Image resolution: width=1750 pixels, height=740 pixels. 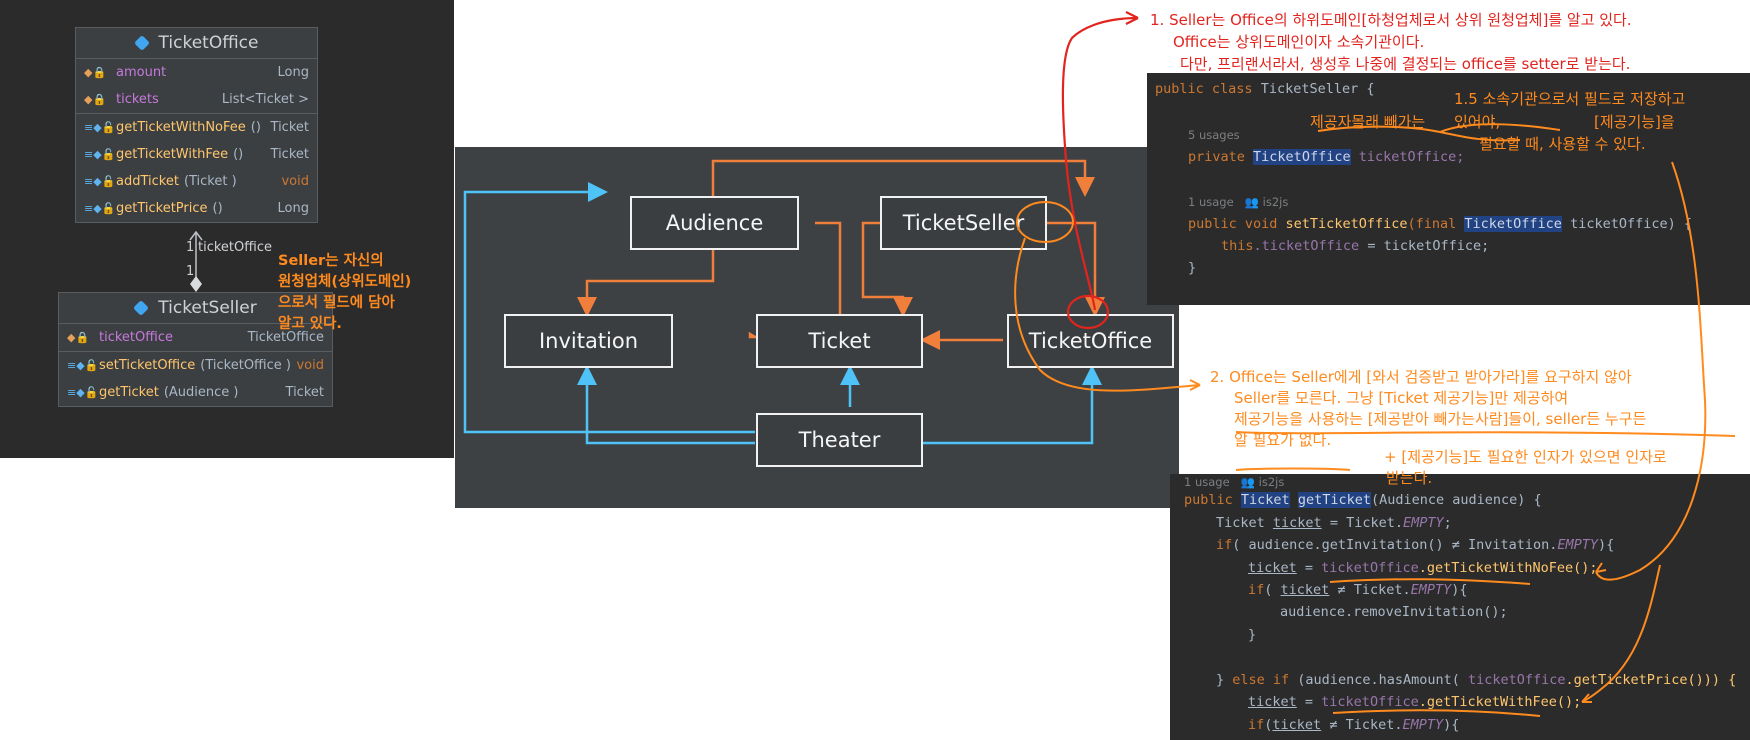 What do you see at coordinates (1525, 468) in the screenshot?
I see `annotation-note-plus: + [제공기능]도 필요한 인자가 있으면 인자로 받는다.` at bounding box center [1525, 468].